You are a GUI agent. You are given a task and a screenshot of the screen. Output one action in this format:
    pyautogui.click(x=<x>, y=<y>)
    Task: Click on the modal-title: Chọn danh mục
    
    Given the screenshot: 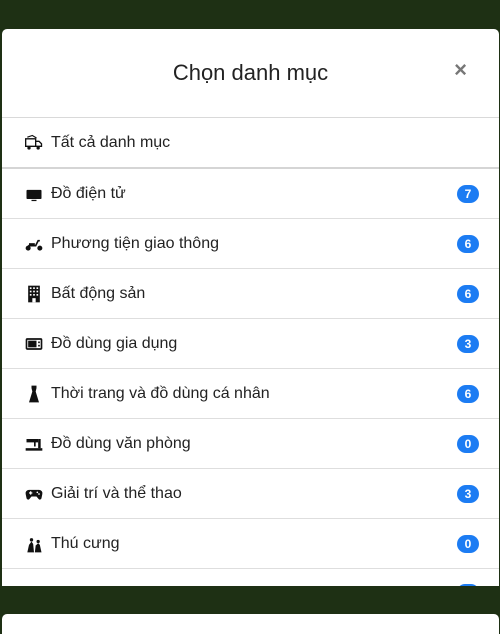 What is the action you would take?
    pyautogui.click(x=250, y=72)
    